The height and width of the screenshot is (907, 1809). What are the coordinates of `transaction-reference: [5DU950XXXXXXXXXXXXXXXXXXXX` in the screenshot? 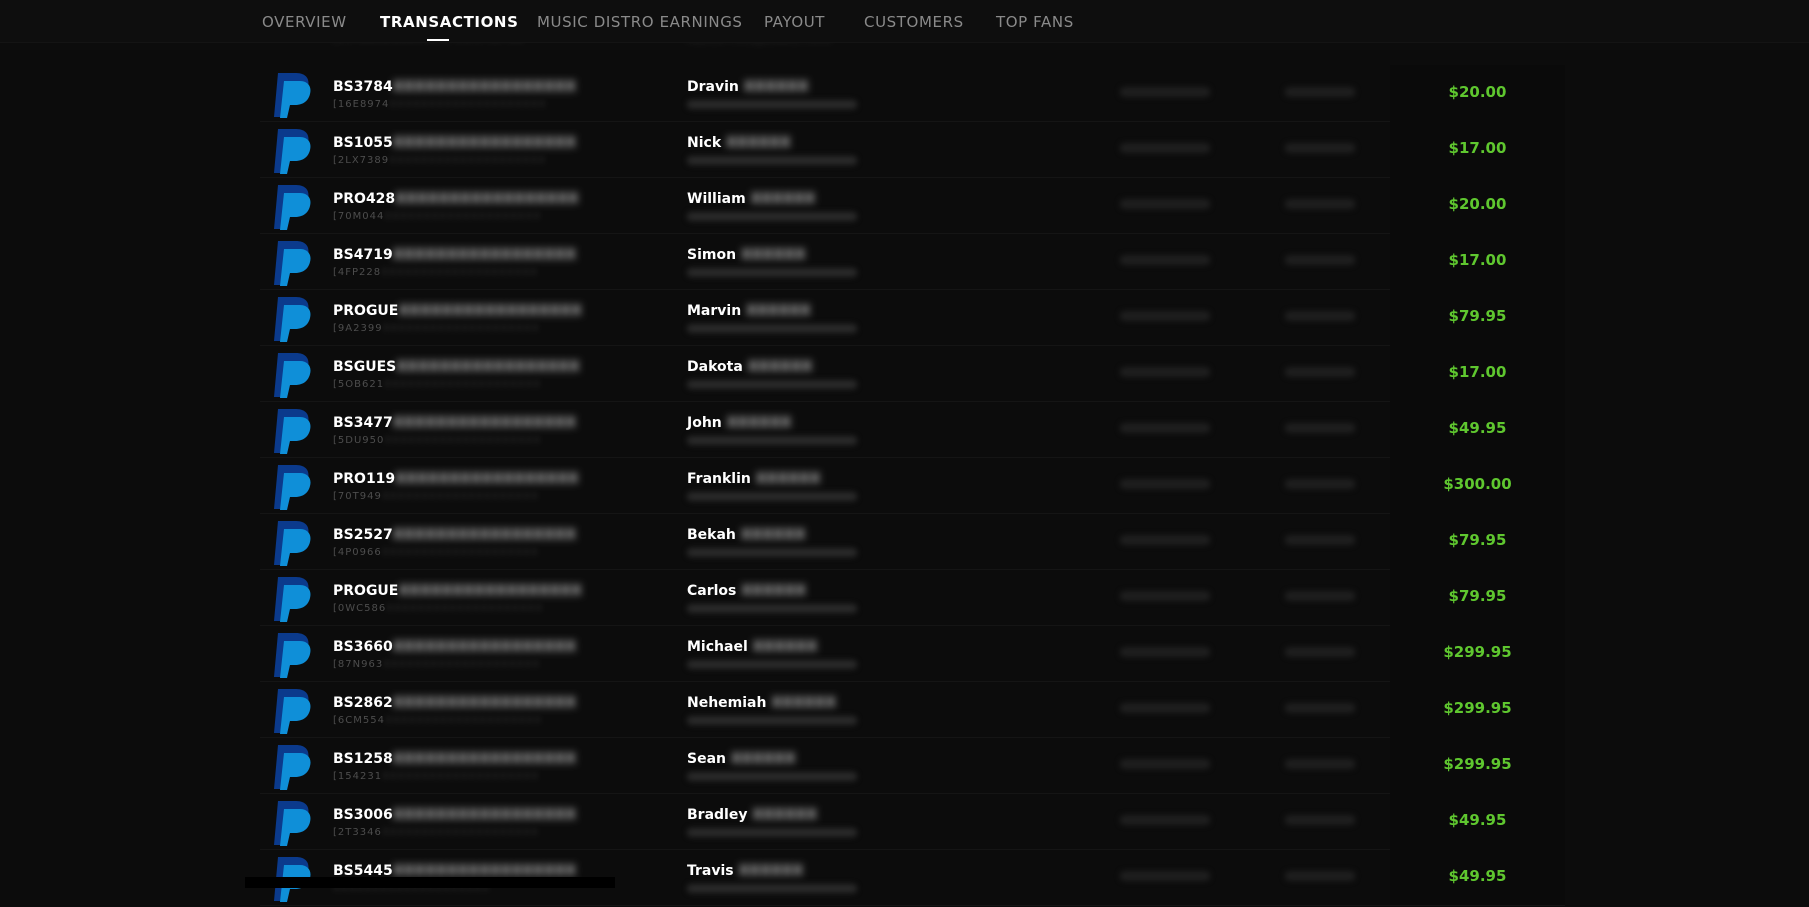 It's located at (437, 440).